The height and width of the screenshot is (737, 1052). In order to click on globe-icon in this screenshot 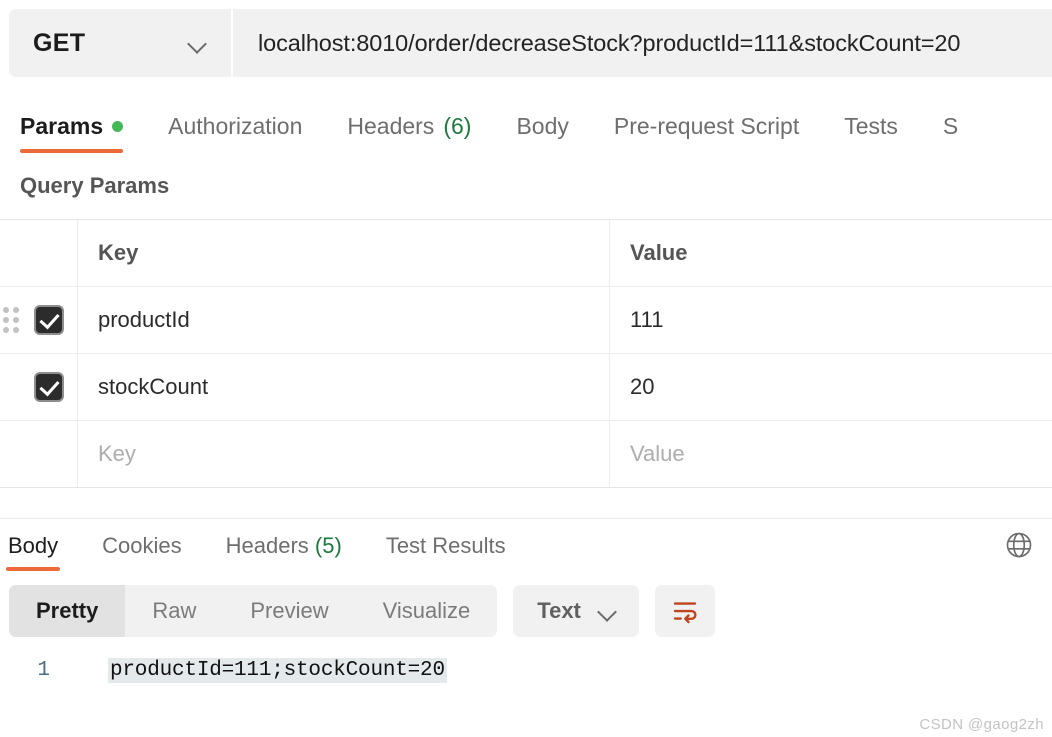, I will do `click(1019, 550)`.